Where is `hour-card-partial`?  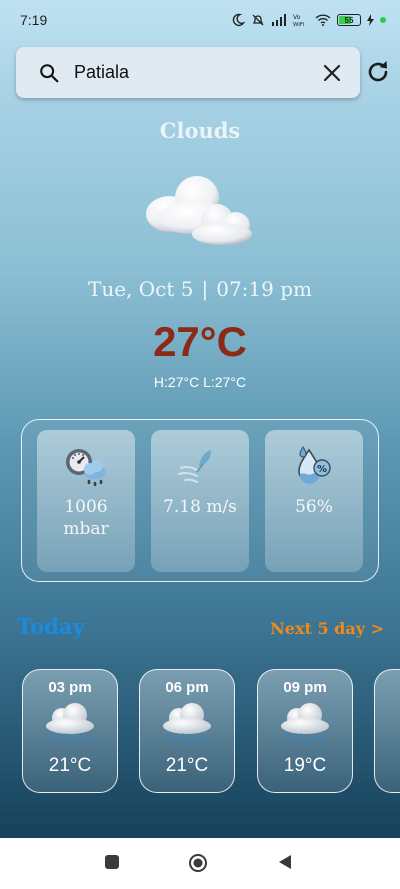
hour-card-partial is located at coordinates (387, 731).